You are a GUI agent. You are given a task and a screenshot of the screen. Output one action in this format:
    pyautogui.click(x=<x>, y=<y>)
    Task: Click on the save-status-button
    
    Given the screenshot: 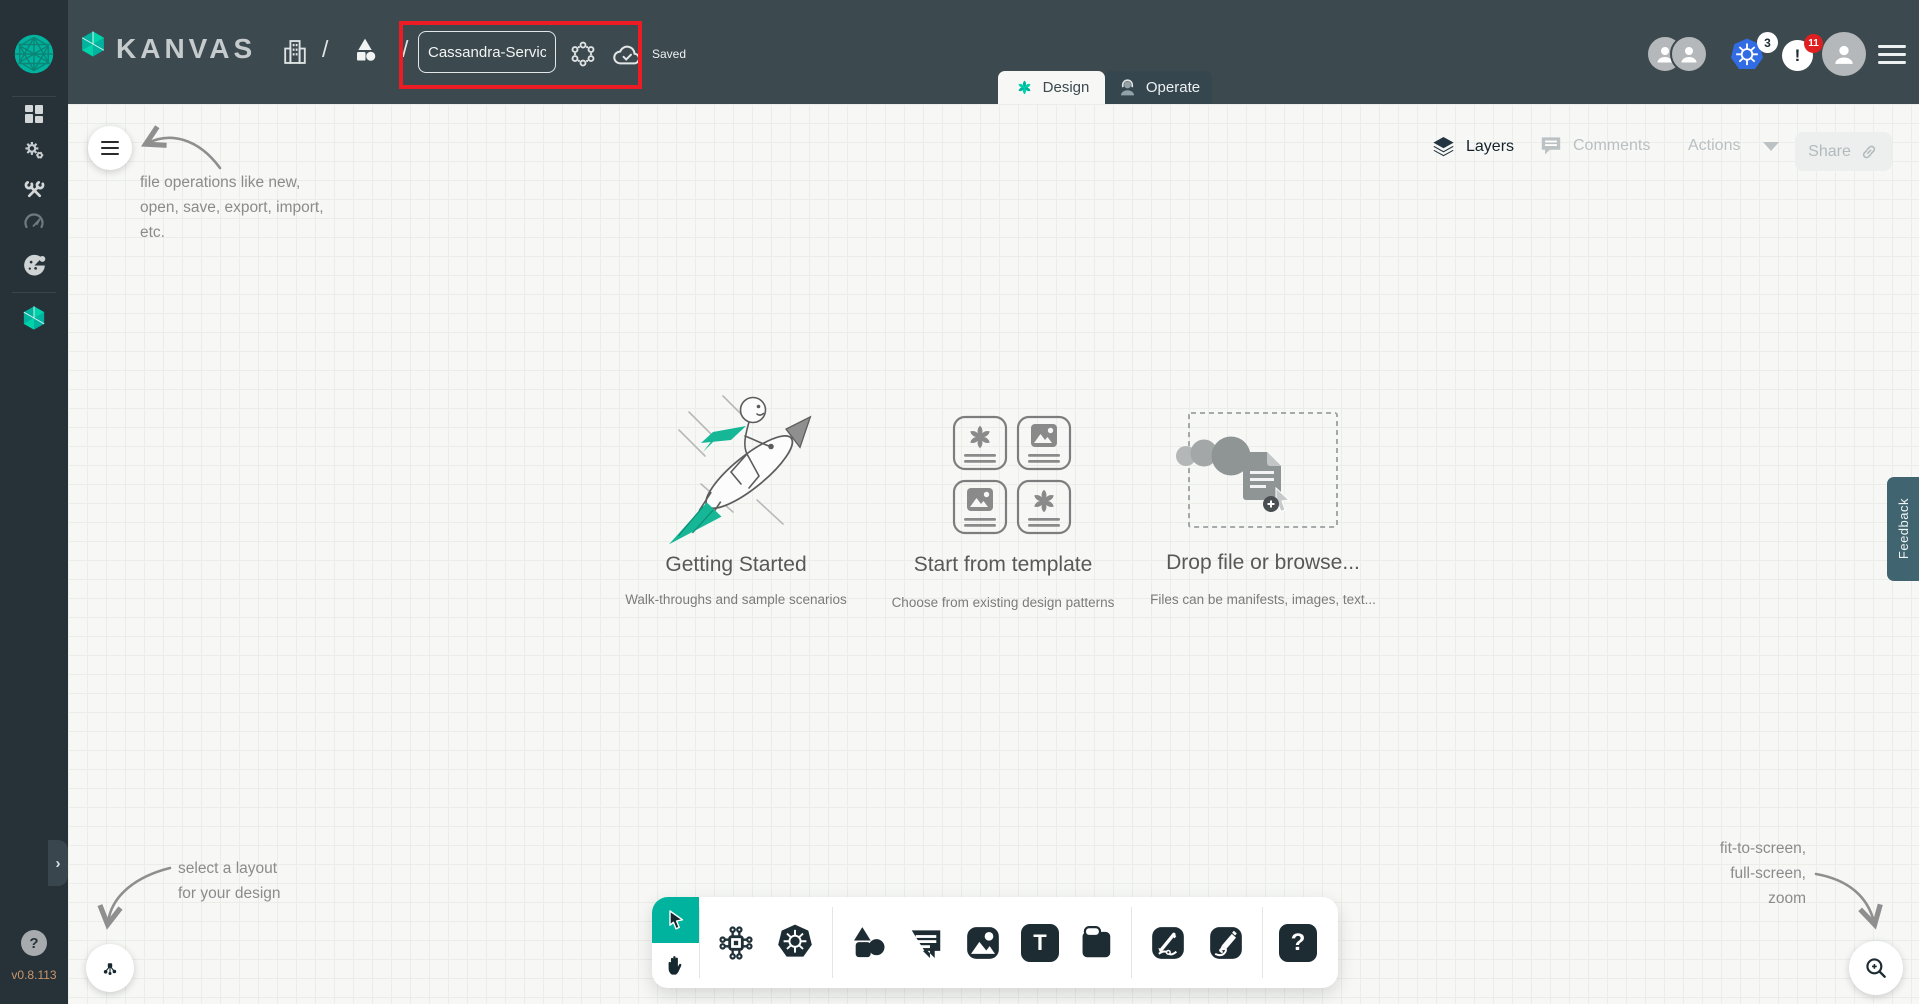 What is the action you would take?
    pyautogui.click(x=627, y=56)
    